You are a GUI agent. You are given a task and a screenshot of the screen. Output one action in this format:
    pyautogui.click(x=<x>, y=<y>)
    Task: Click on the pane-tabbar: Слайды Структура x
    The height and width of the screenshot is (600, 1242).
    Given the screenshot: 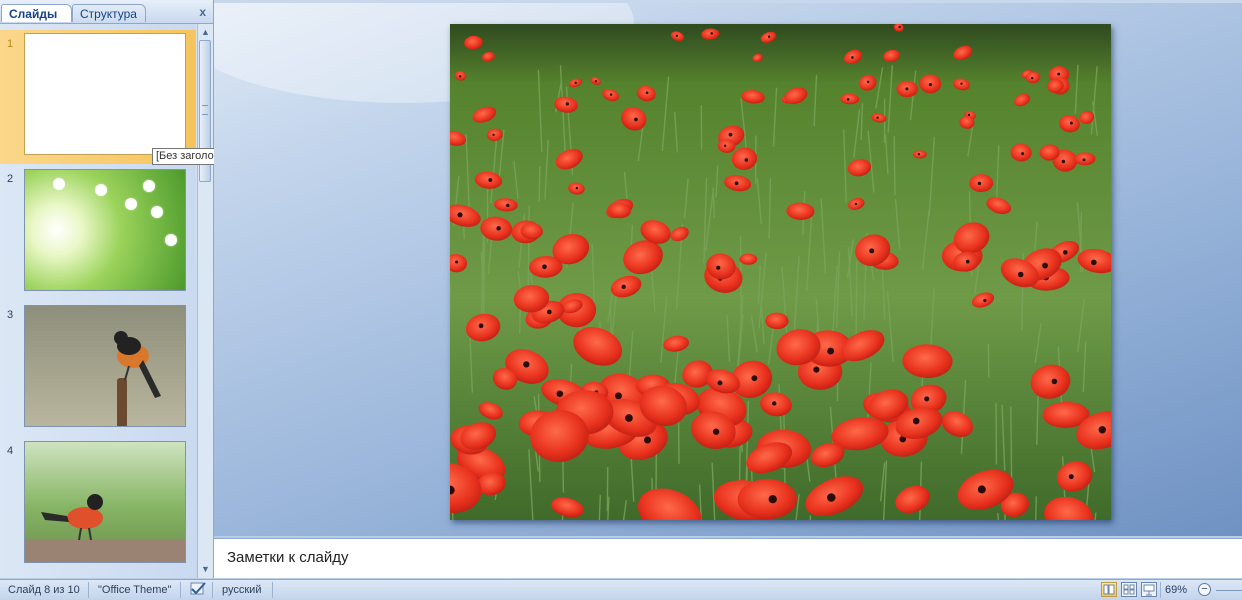 What is the action you would take?
    pyautogui.click(x=106, y=12)
    